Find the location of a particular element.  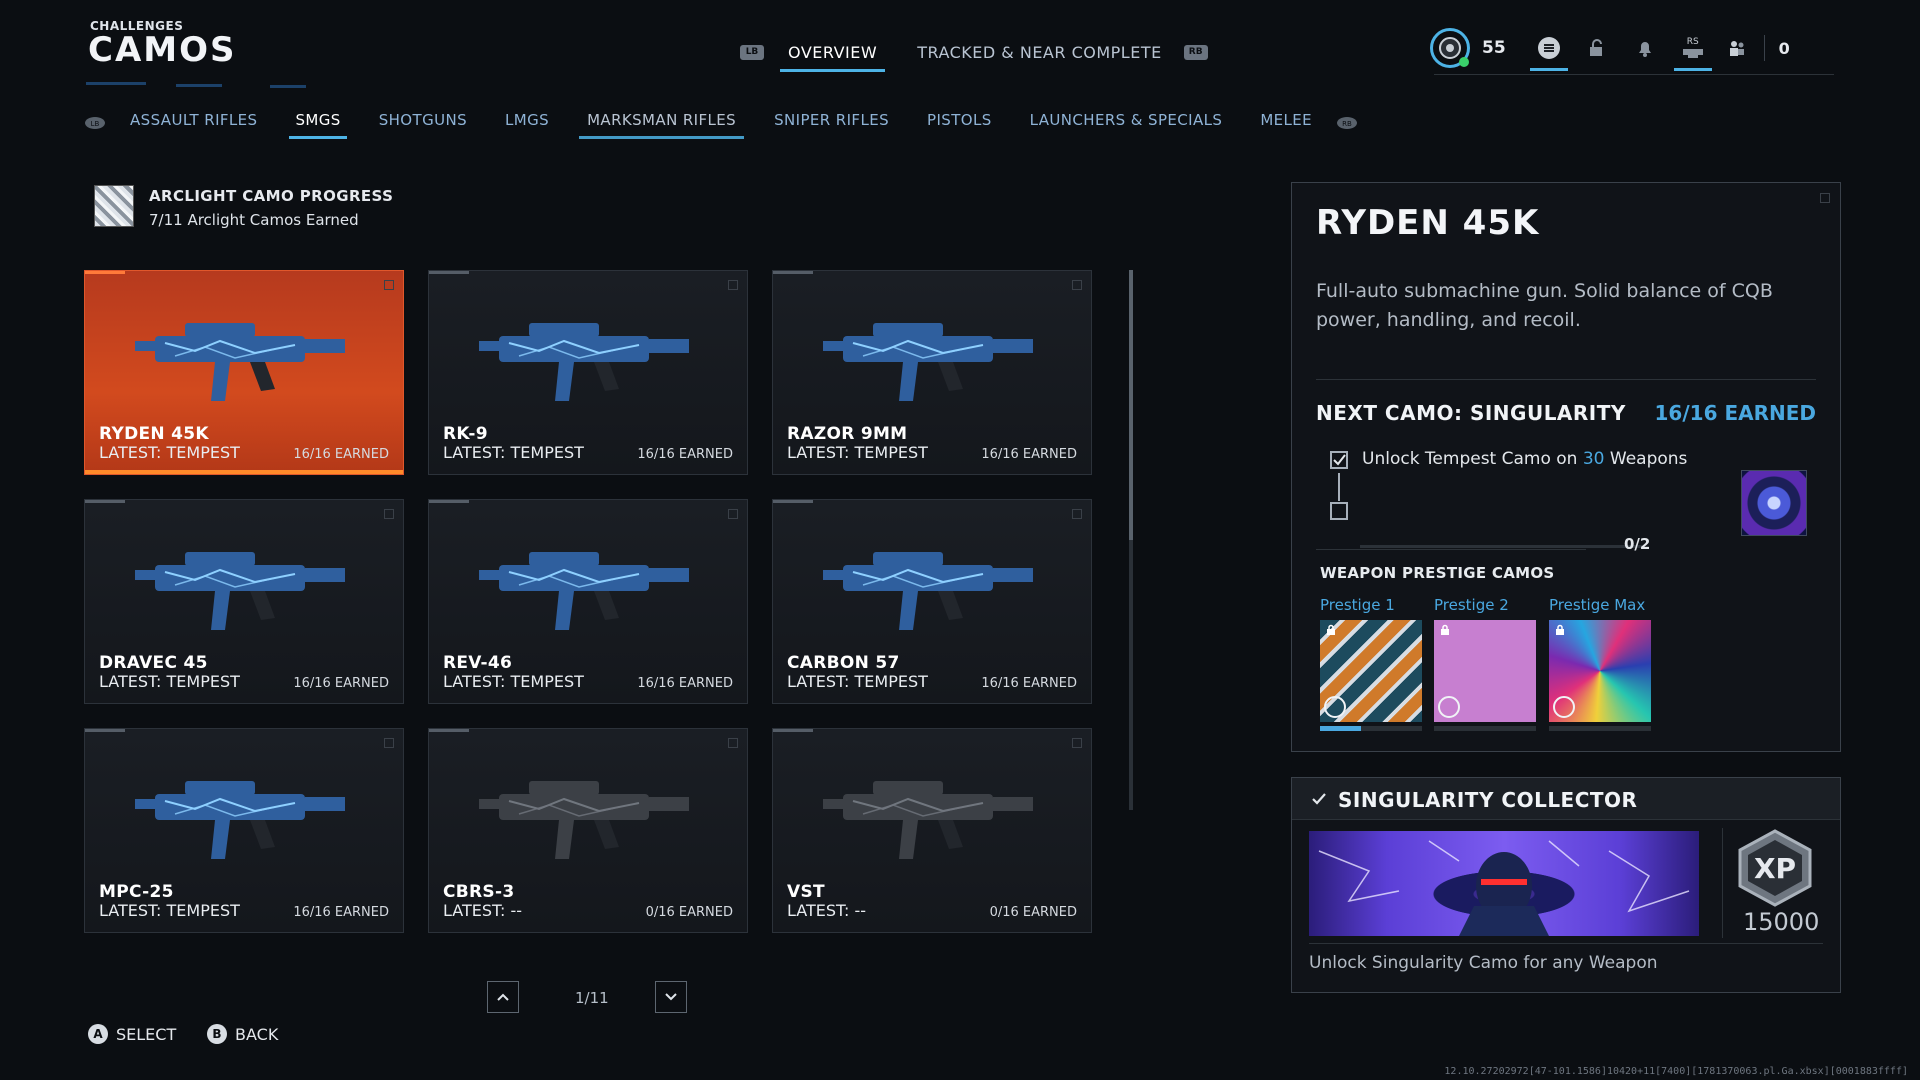

lb-bumper-icon: LB is located at coordinates (95, 123).